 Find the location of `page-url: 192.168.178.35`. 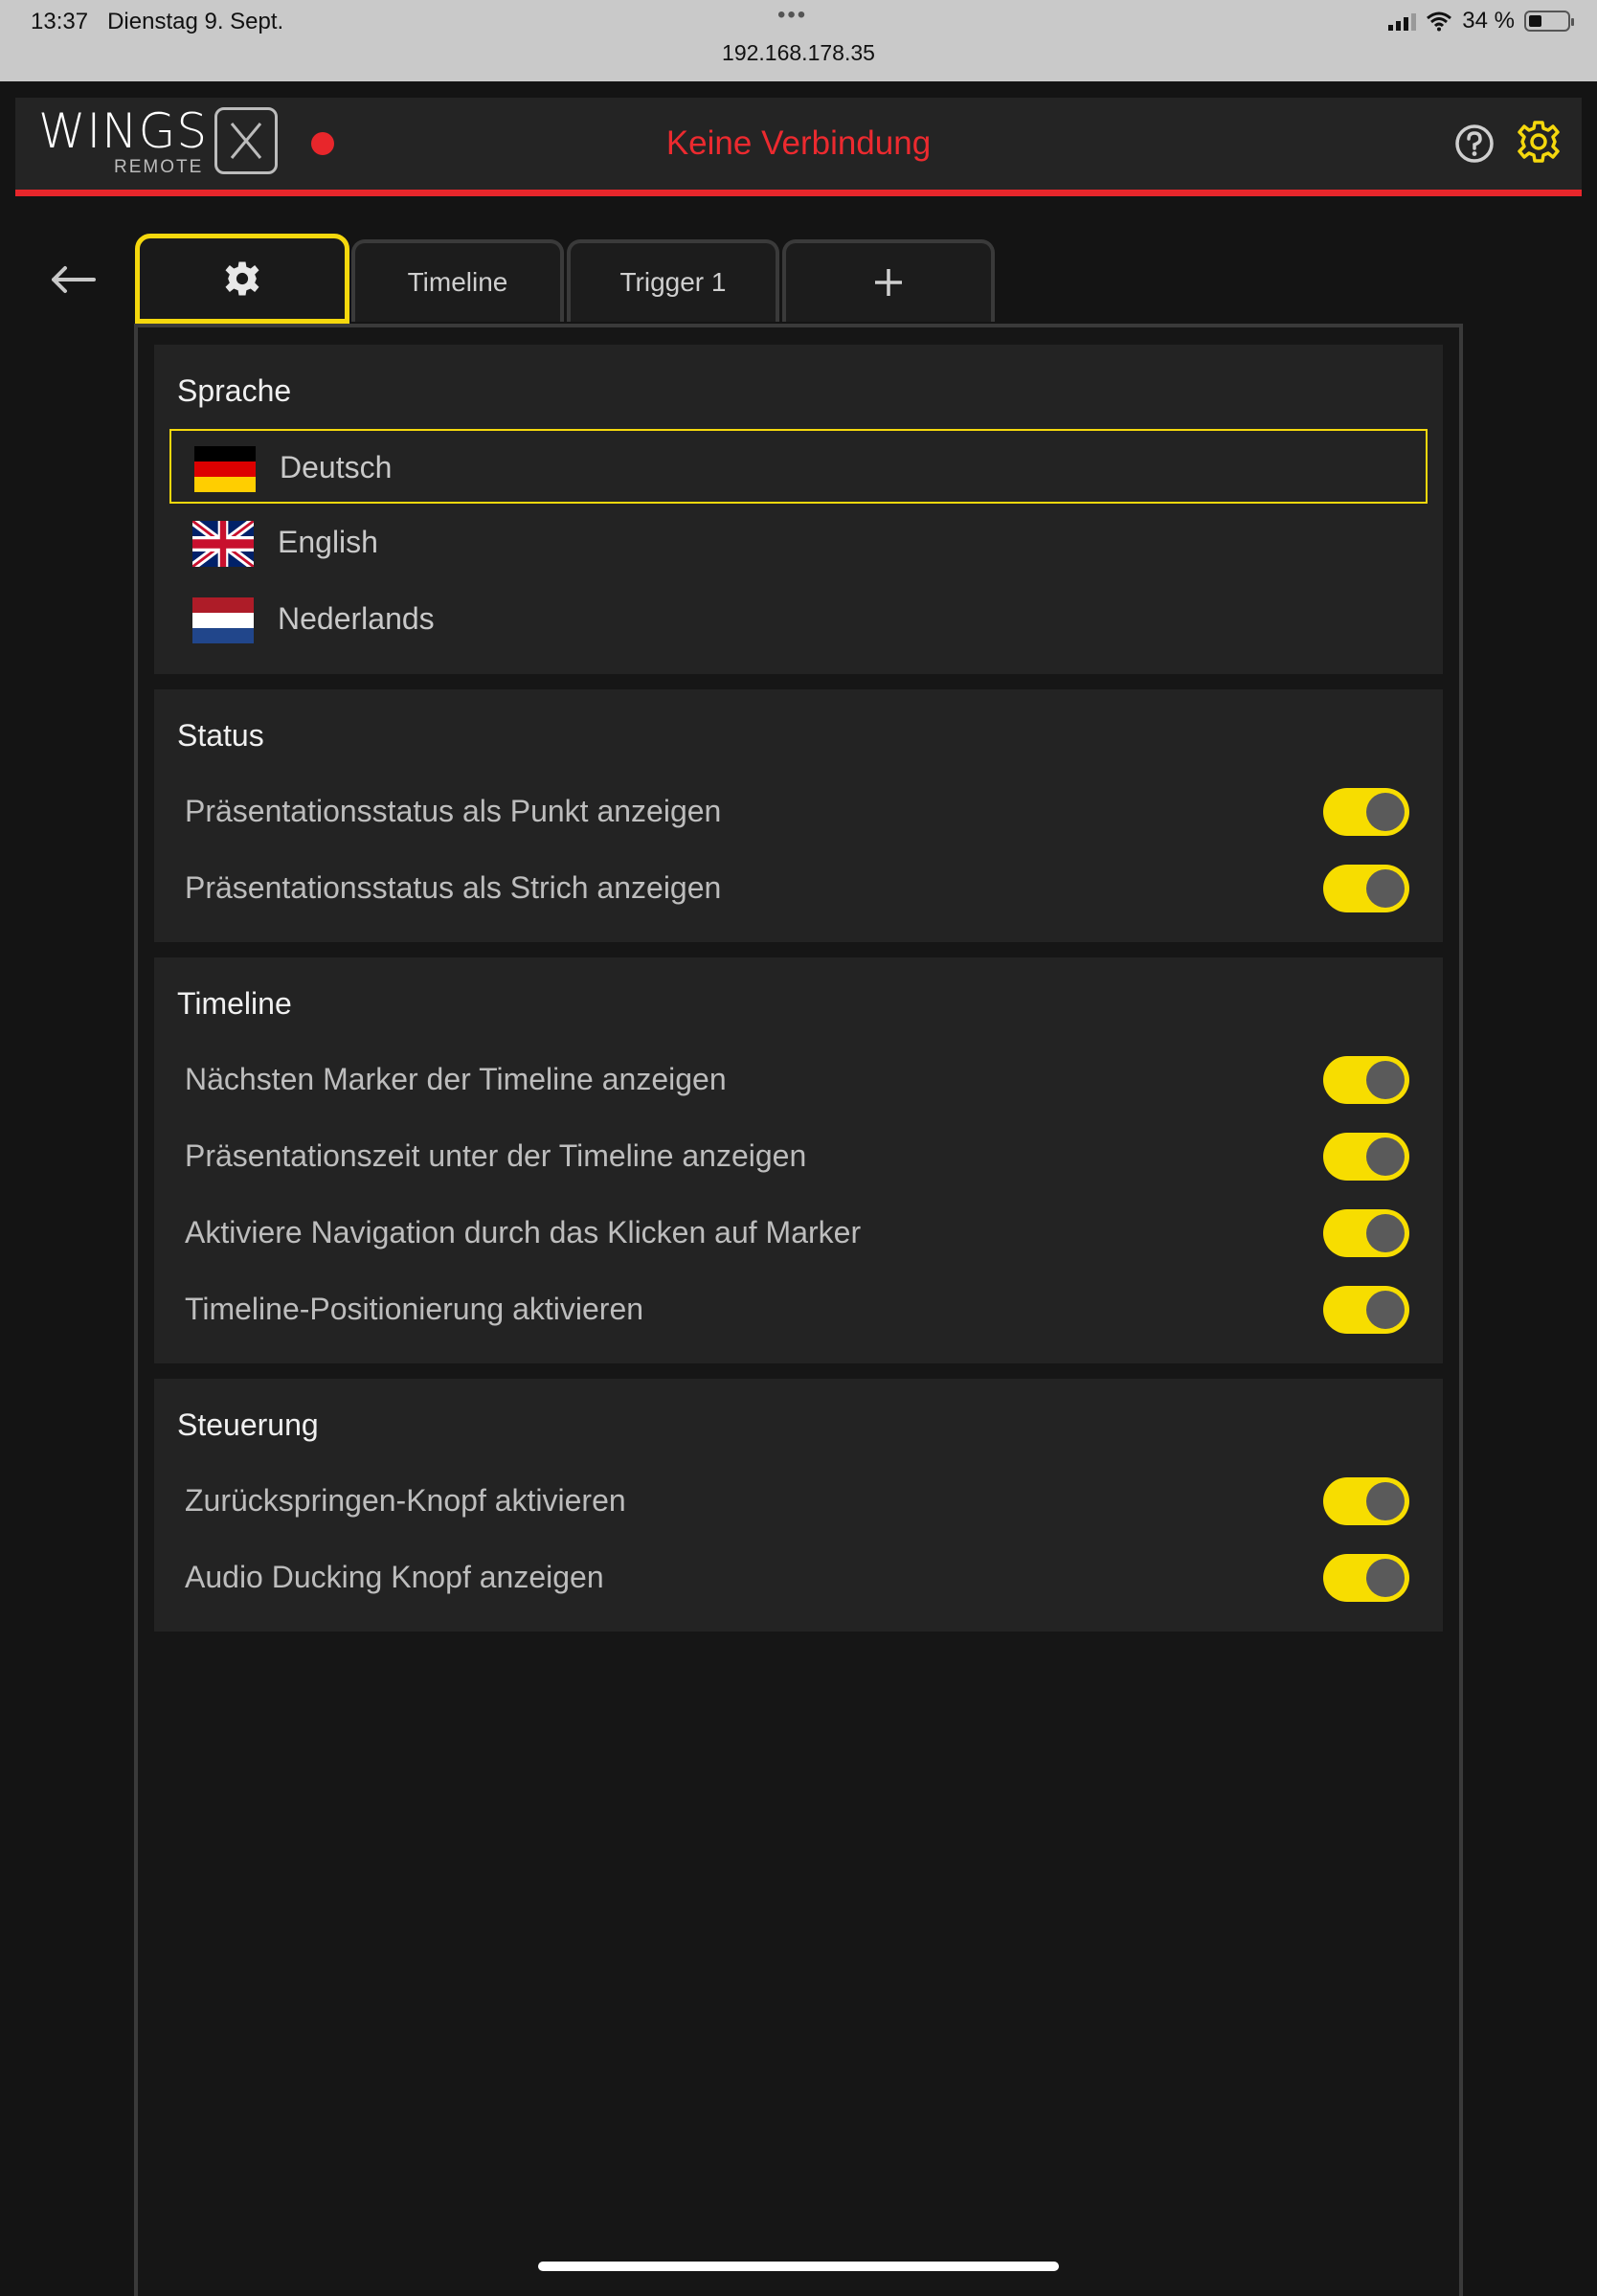

page-url: 192.168.178.35 is located at coordinates (798, 53).